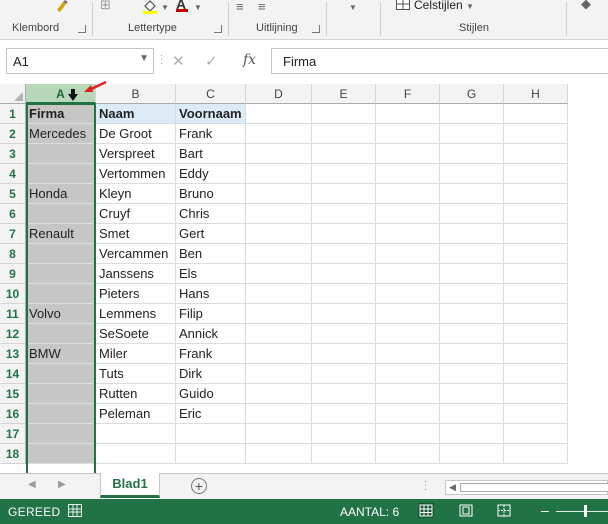  What do you see at coordinates (136, 254) in the screenshot?
I see `table-cell: Vercammen` at bounding box center [136, 254].